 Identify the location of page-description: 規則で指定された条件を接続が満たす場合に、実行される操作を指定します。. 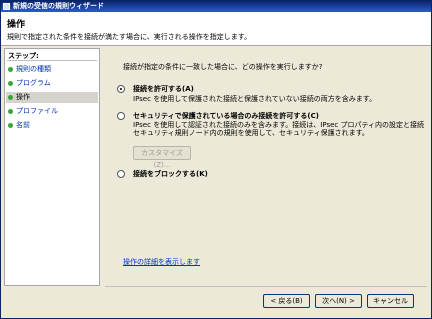
(129, 37).